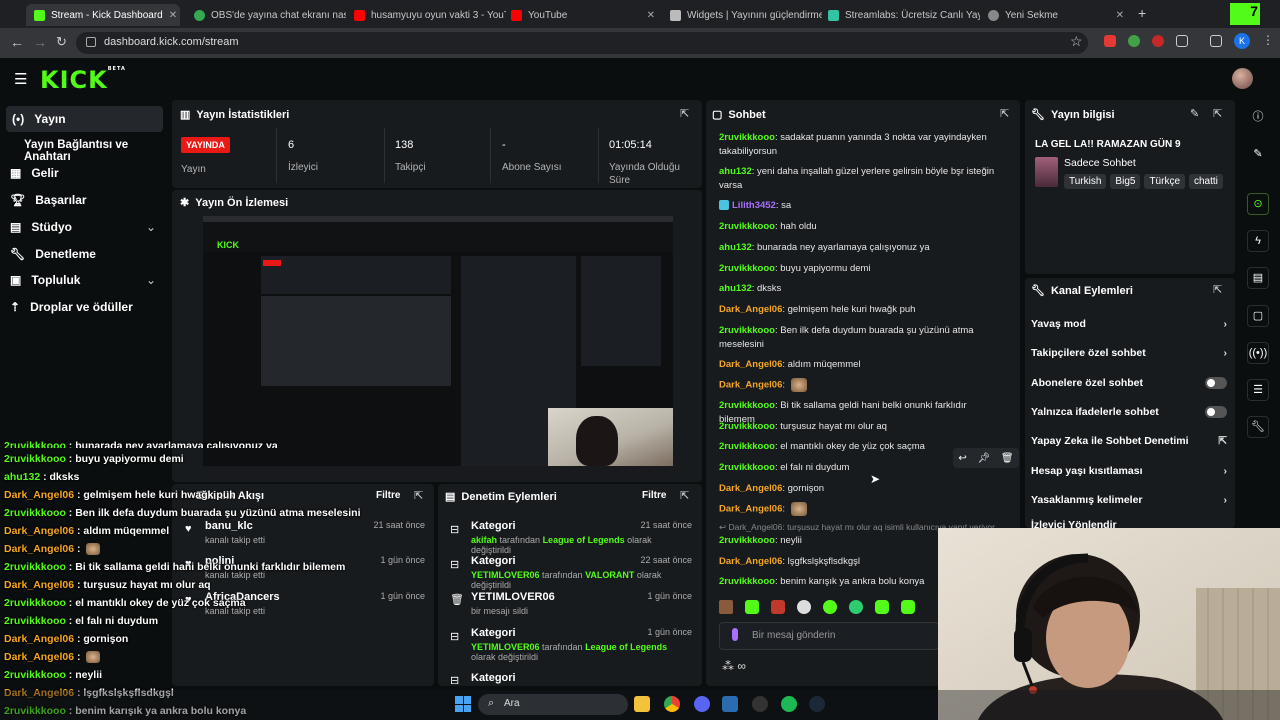 This screenshot has width=1280, height=720. What do you see at coordinates (1129, 441) in the screenshot?
I see `action-ai-moderation: Yapay Zeka ile Sohbet Denetimi ⇱` at bounding box center [1129, 441].